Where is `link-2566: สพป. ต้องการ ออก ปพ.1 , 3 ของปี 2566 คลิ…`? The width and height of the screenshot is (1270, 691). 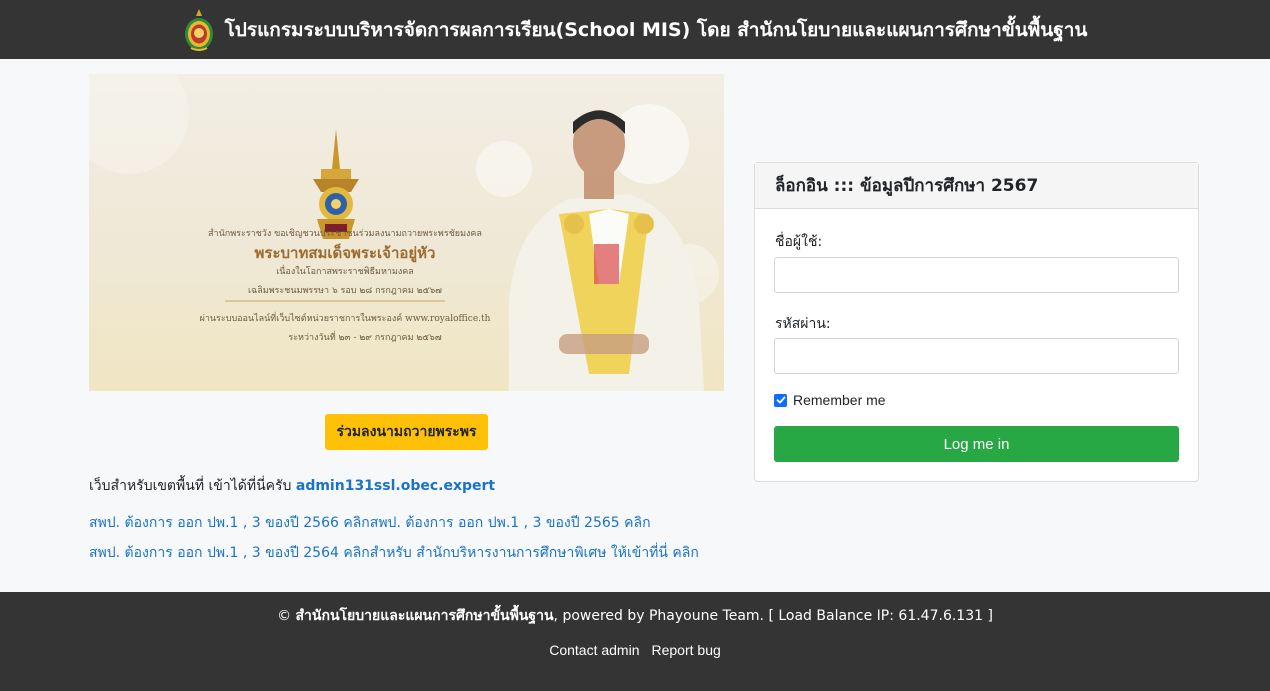
link-2566: สพป. ต้องการ ออก ปพ.1 , 3 ของปี 2566 คลิ… is located at coordinates (229, 523).